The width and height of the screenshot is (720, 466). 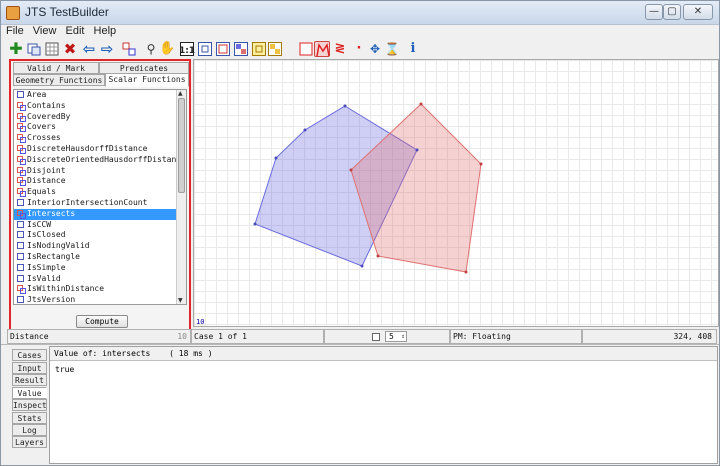 I want to click on function-label: Distance, so click(x=46, y=181).